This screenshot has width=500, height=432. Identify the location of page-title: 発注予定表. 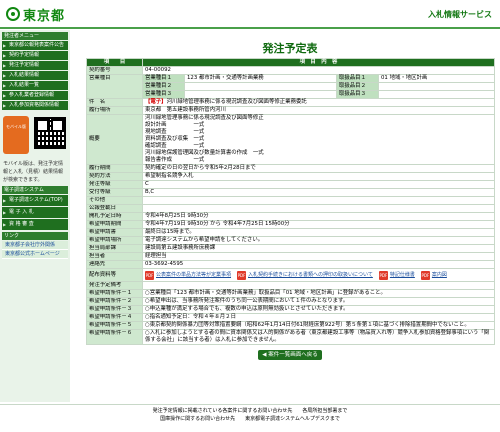
(290, 48).